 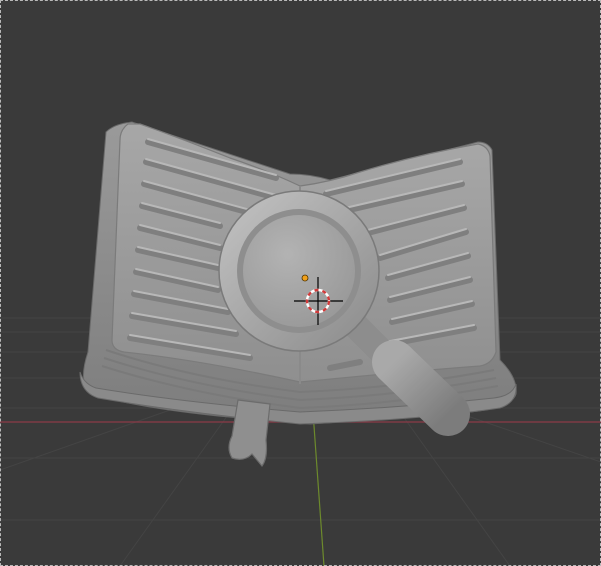 I want to click on y-axis-line, so click(x=318, y=488).